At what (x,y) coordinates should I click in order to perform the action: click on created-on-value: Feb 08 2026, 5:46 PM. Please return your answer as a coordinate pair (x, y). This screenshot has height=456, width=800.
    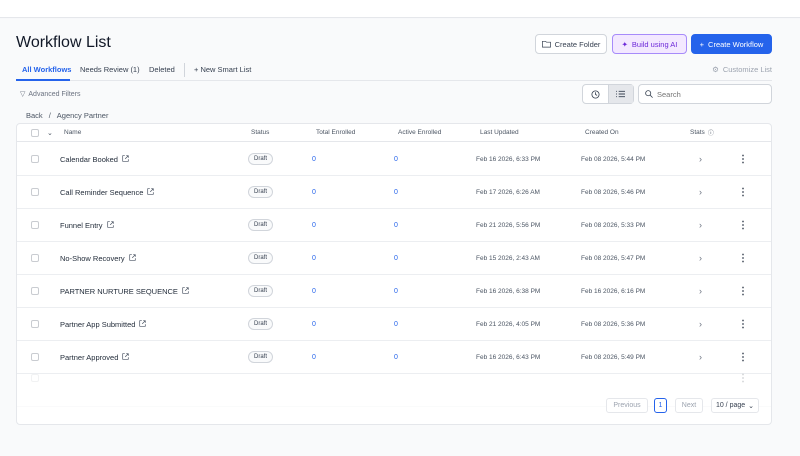
    Looking at the image, I should click on (613, 192).